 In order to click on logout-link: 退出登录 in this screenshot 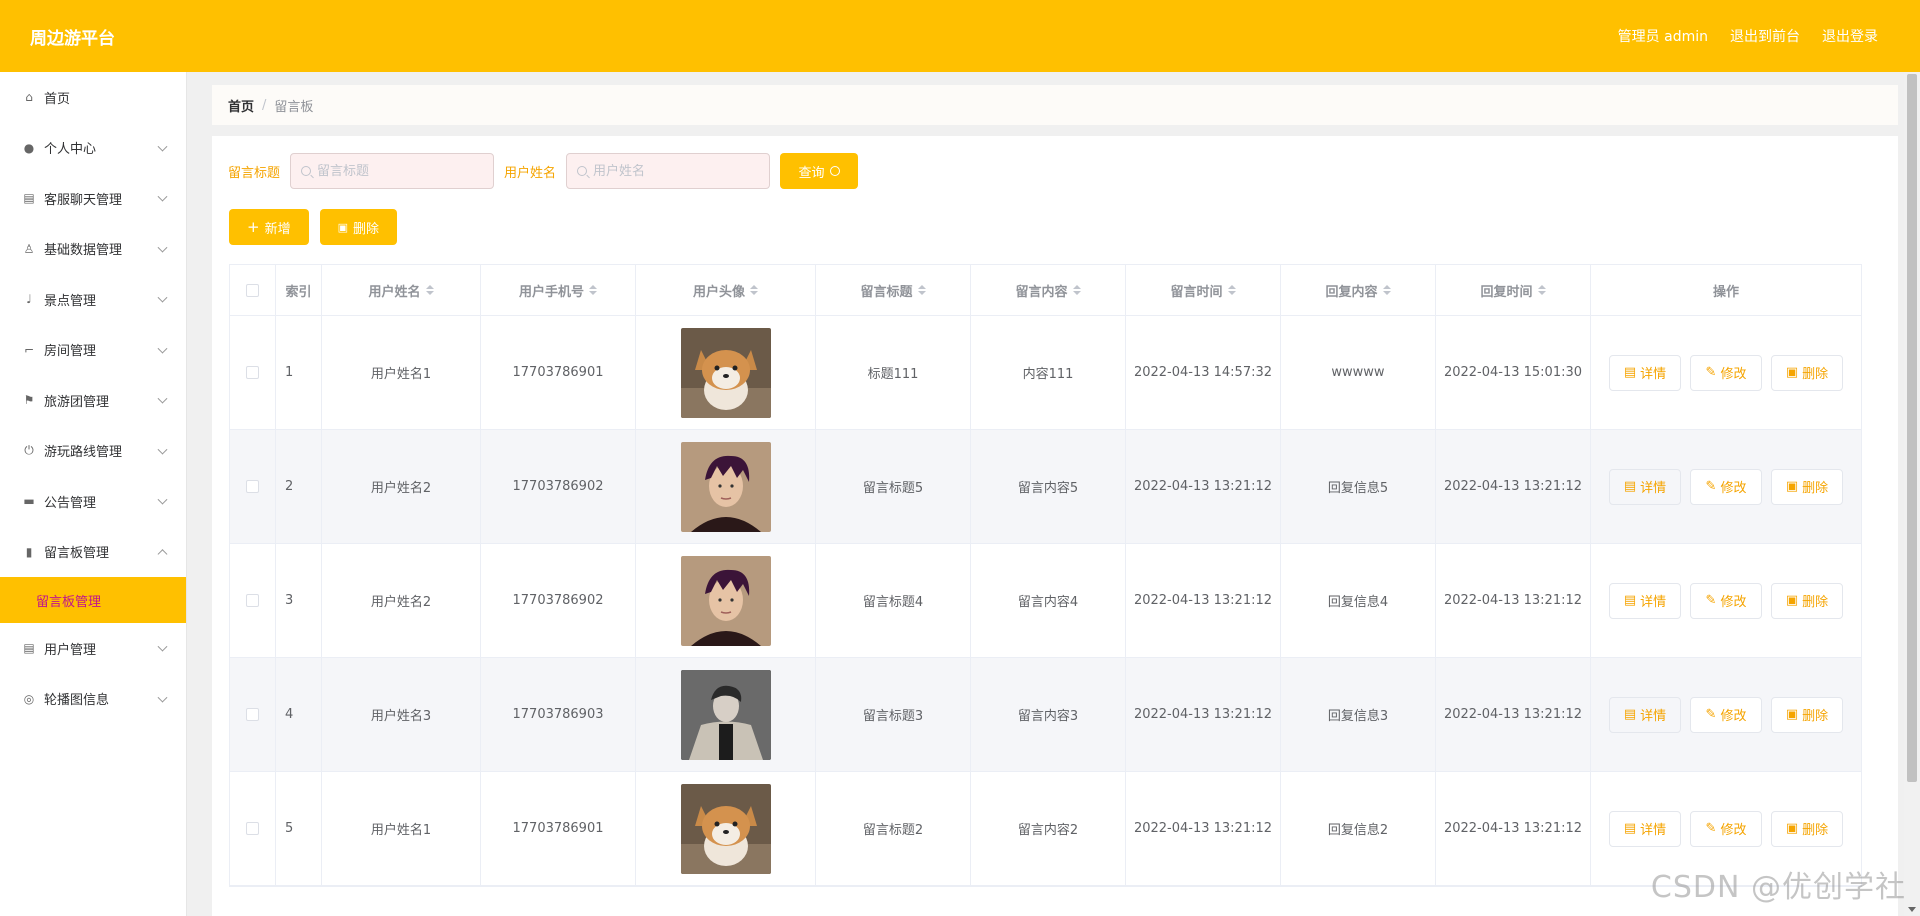, I will do `click(1850, 36)`.